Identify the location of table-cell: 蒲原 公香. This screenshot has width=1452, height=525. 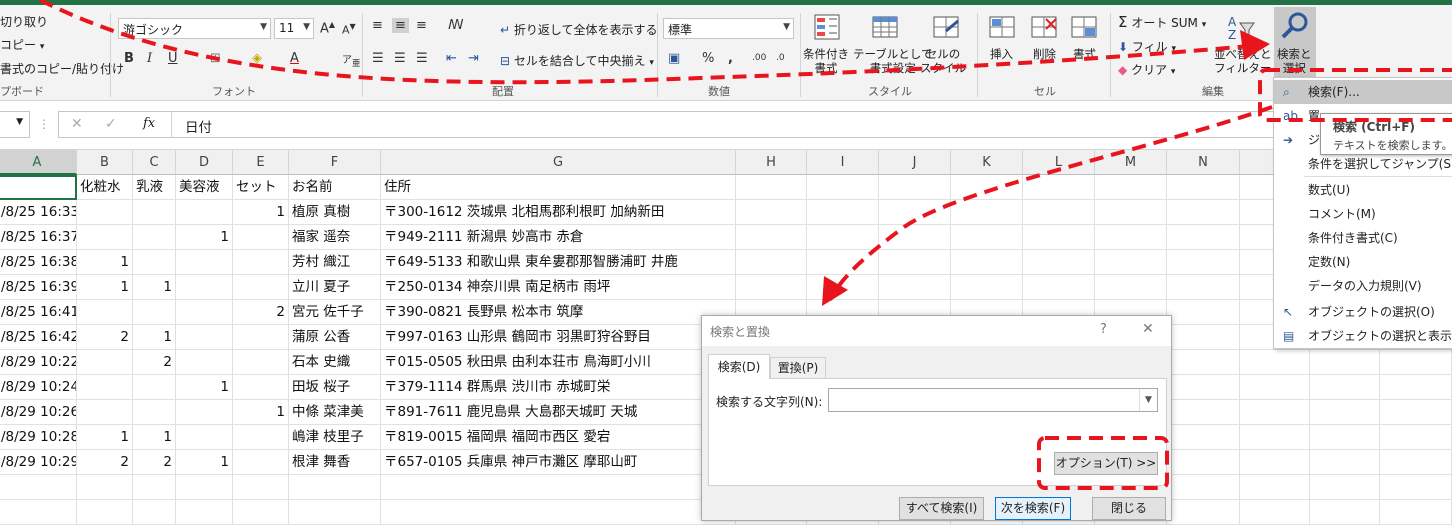
(335, 337).